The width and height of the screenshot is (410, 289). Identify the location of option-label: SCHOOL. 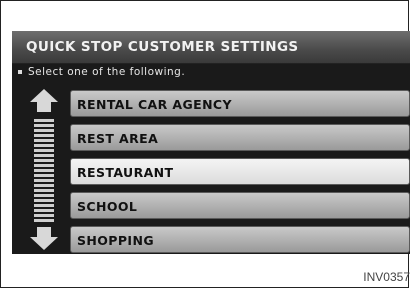
(107, 206).